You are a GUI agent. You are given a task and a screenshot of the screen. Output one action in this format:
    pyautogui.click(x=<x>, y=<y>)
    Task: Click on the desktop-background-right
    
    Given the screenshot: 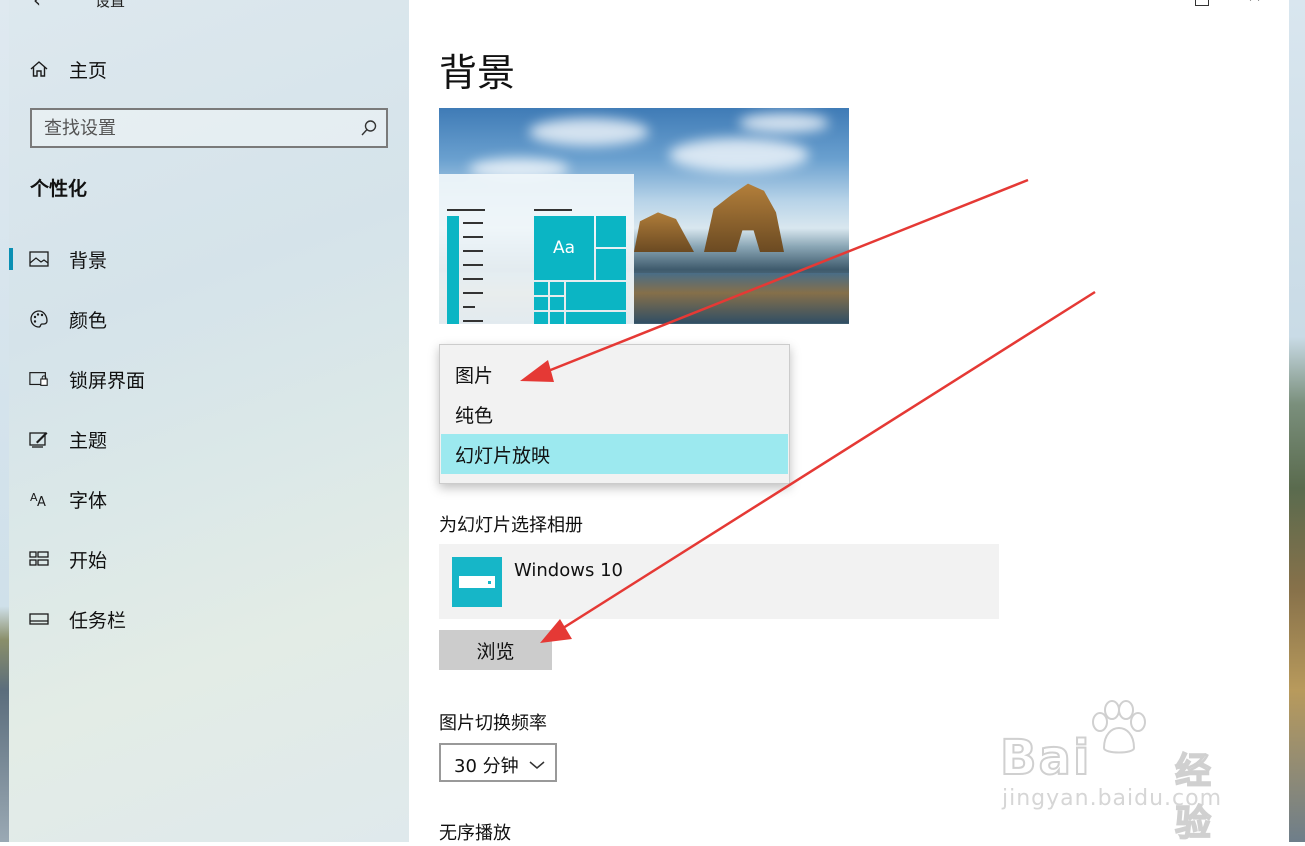 What is the action you would take?
    pyautogui.click(x=1297, y=421)
    